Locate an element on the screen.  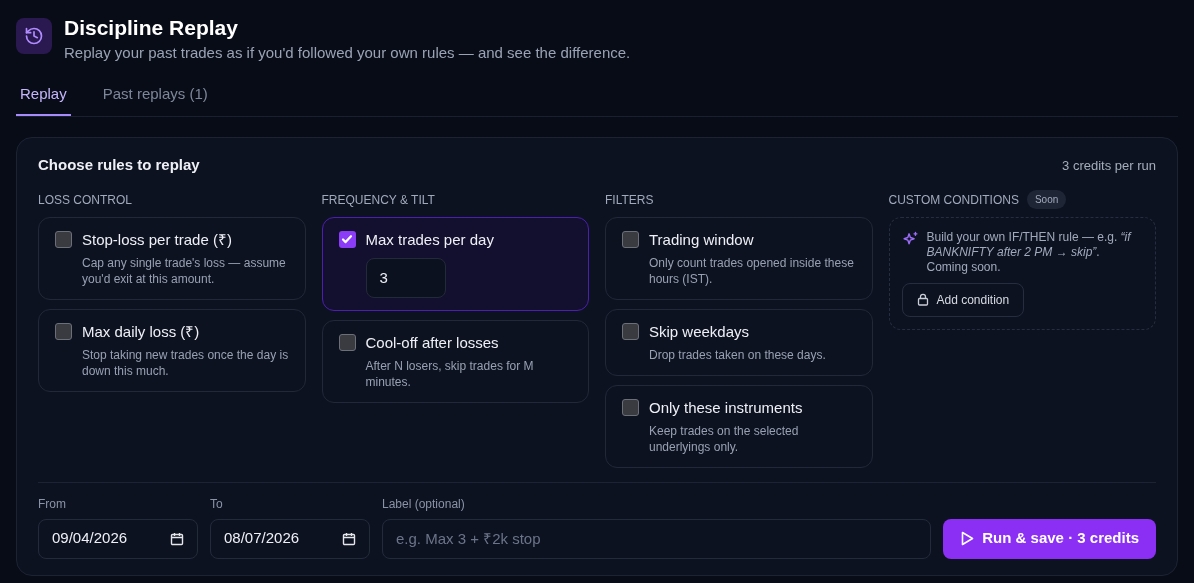
rule-description: Stop taking new trades once the day is down this much. is located at coordinates (185, 362).